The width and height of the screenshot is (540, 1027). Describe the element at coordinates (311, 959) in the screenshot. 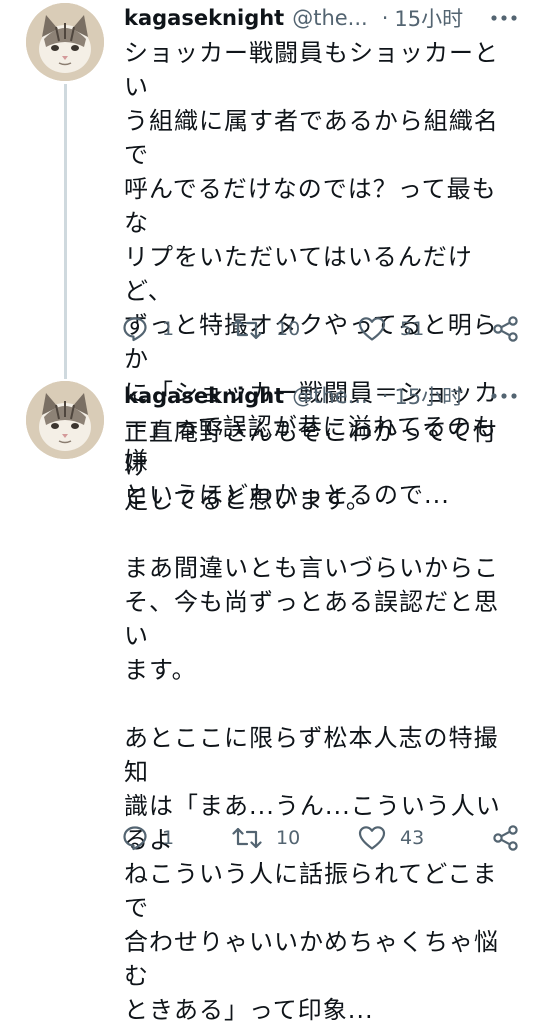

I see `tweet-text-line: 合わせりゃいいかめちゃくちゃ悩む` at that location.